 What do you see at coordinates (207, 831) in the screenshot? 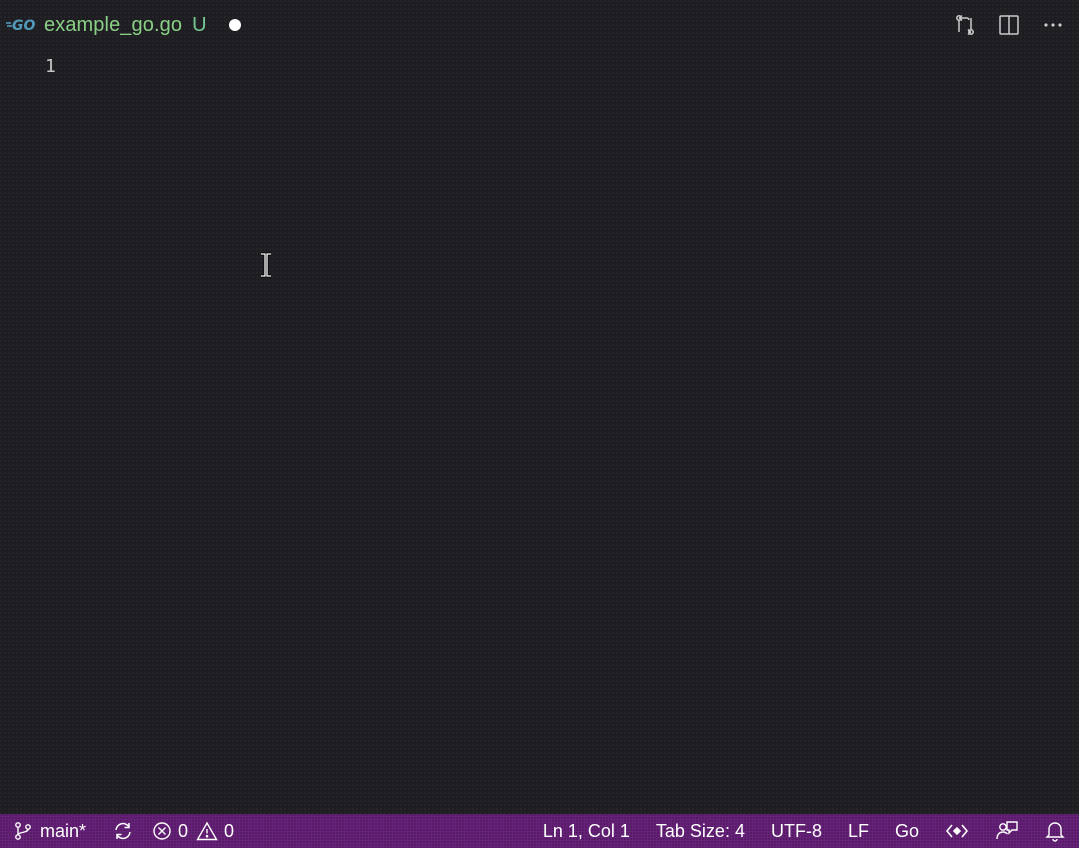
I see `warning-icon` at bounding box center [207, 831].